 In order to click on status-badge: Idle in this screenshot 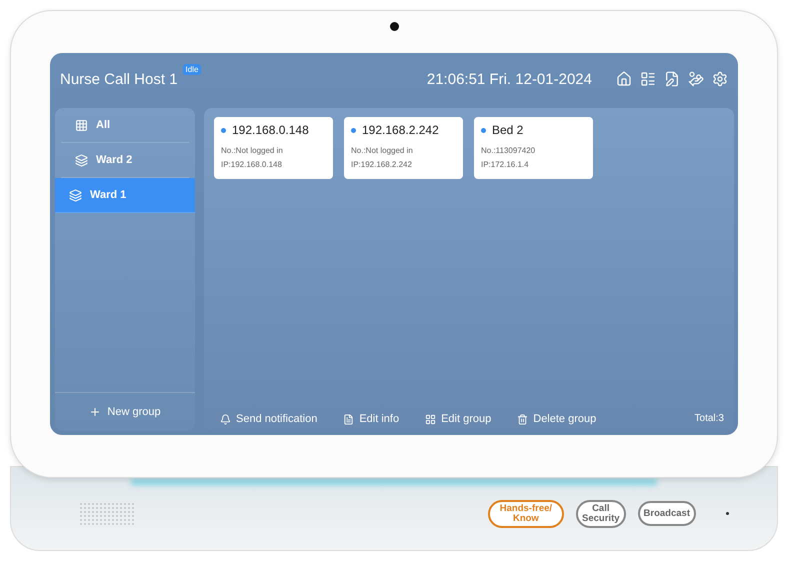, I will do `click(192, 69)`.